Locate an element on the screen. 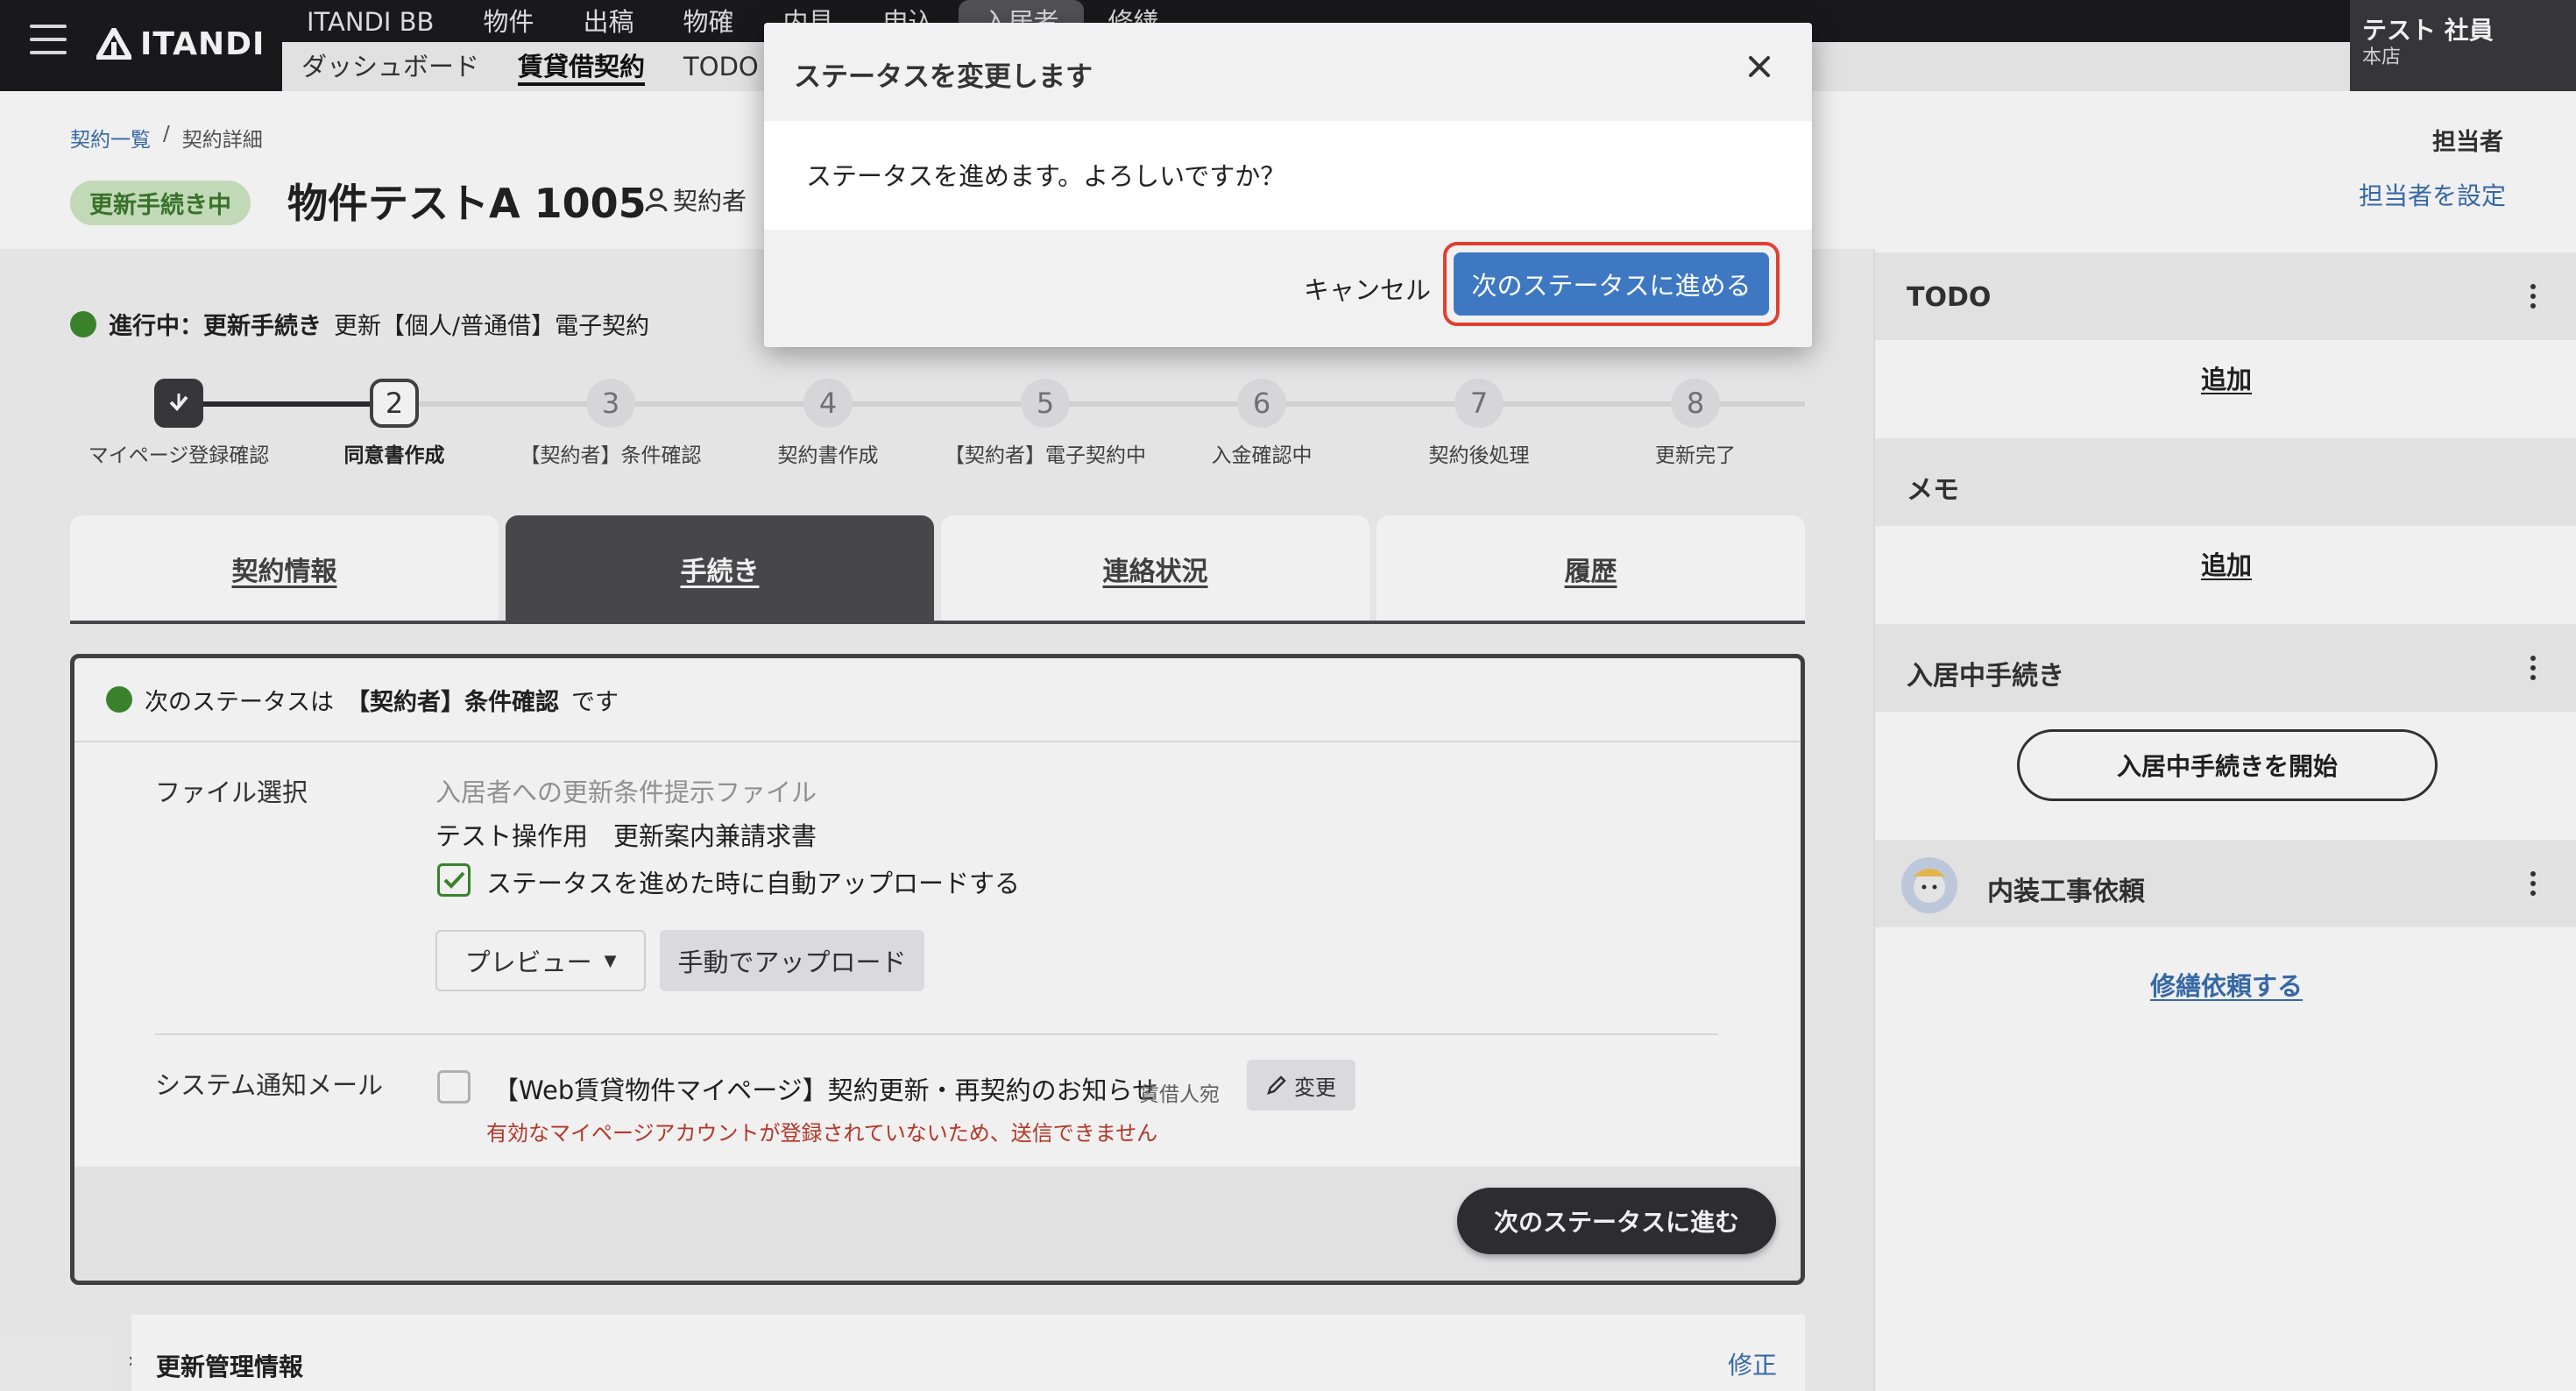 The width and height of the screenshot is (2576, 1391). confirm-advance-button: 次のステータスに進める is located at coordinates (1611, 284).